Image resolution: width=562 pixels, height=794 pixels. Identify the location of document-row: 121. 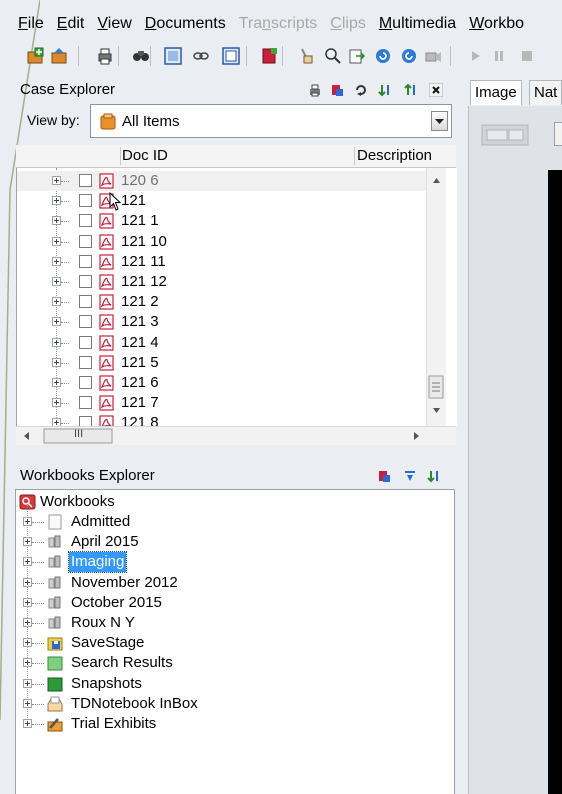
(223, 201).